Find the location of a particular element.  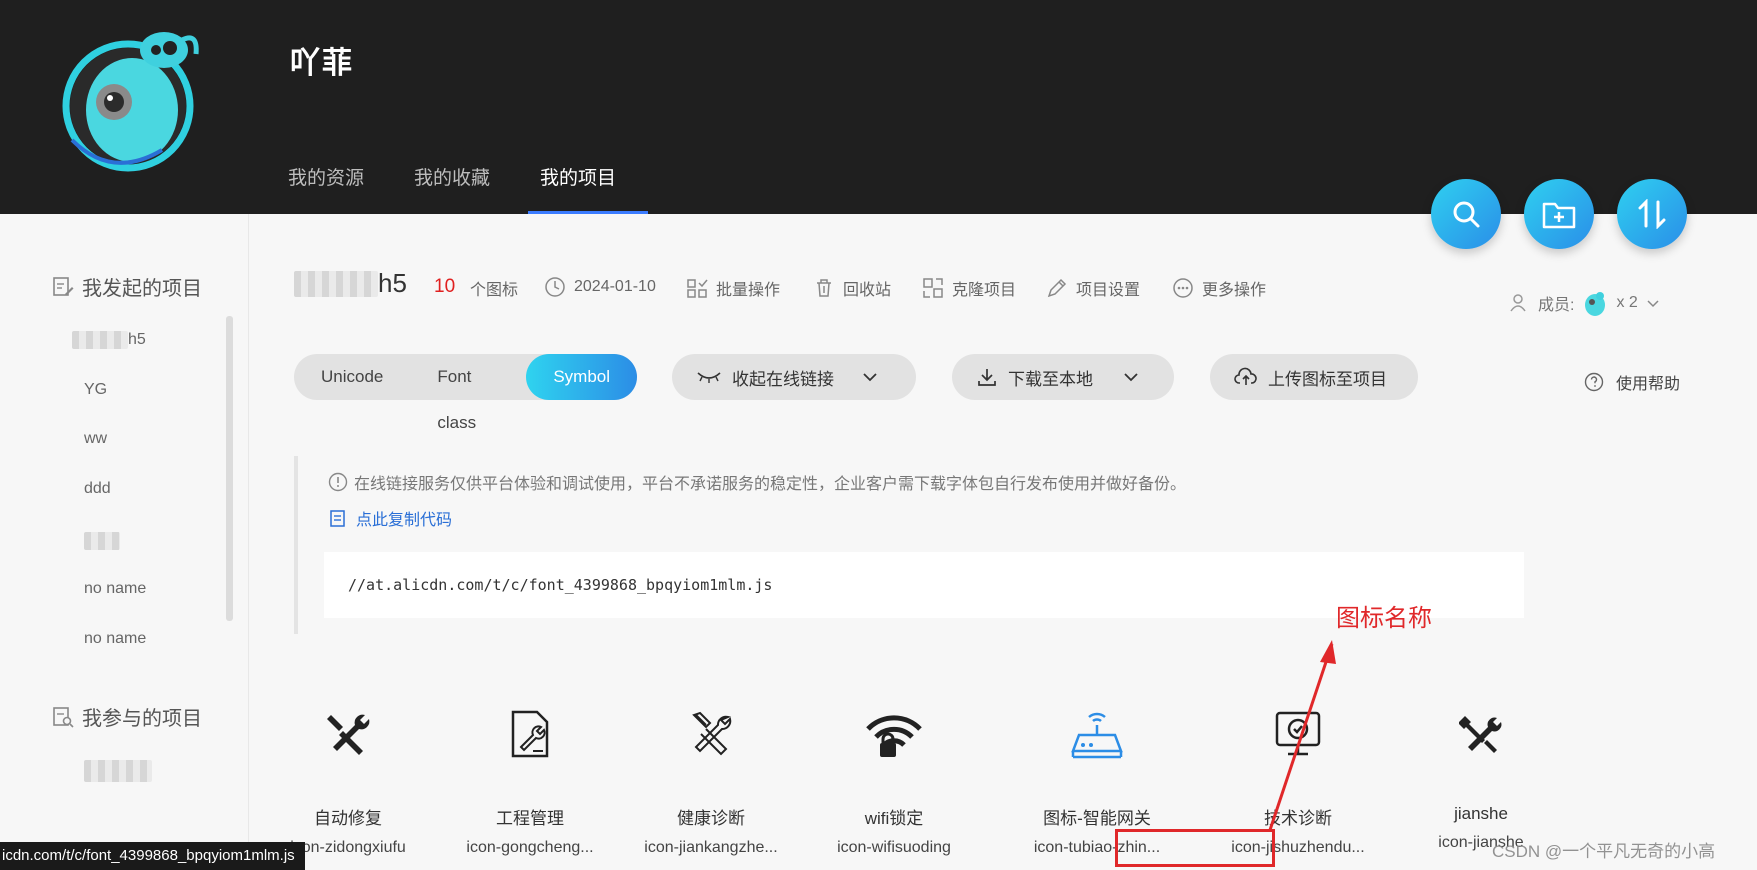

sidebar-item-hidden is located at coordinates (102, 541).